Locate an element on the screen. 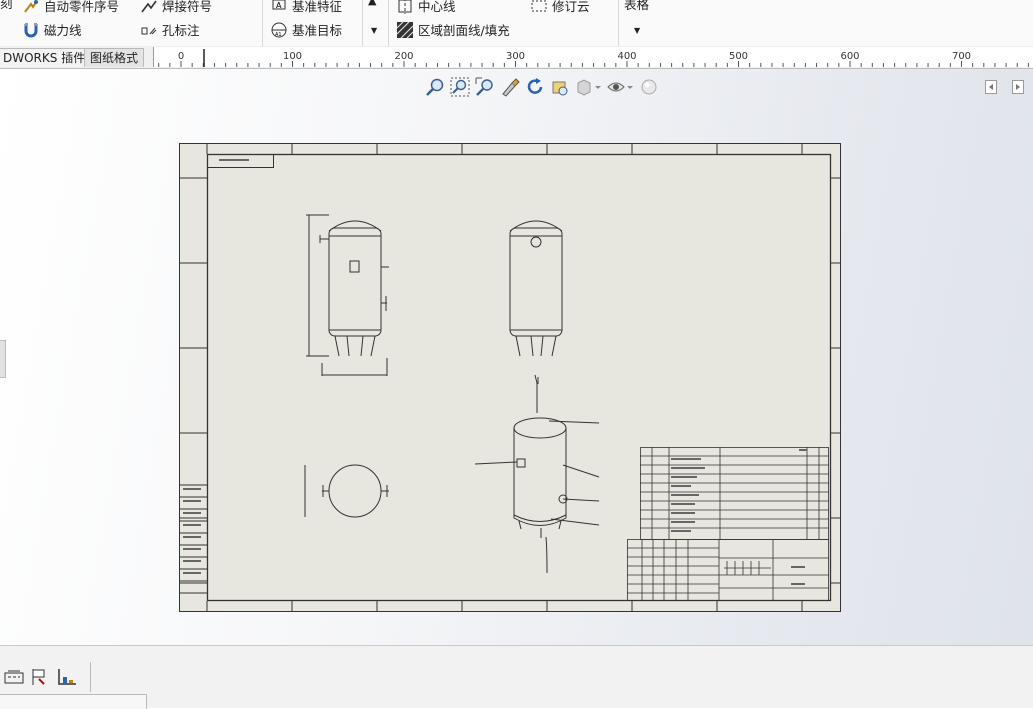 This screenshot has height=709, width=1033. ruler-label: 200 is located at coordinates (403, 56).